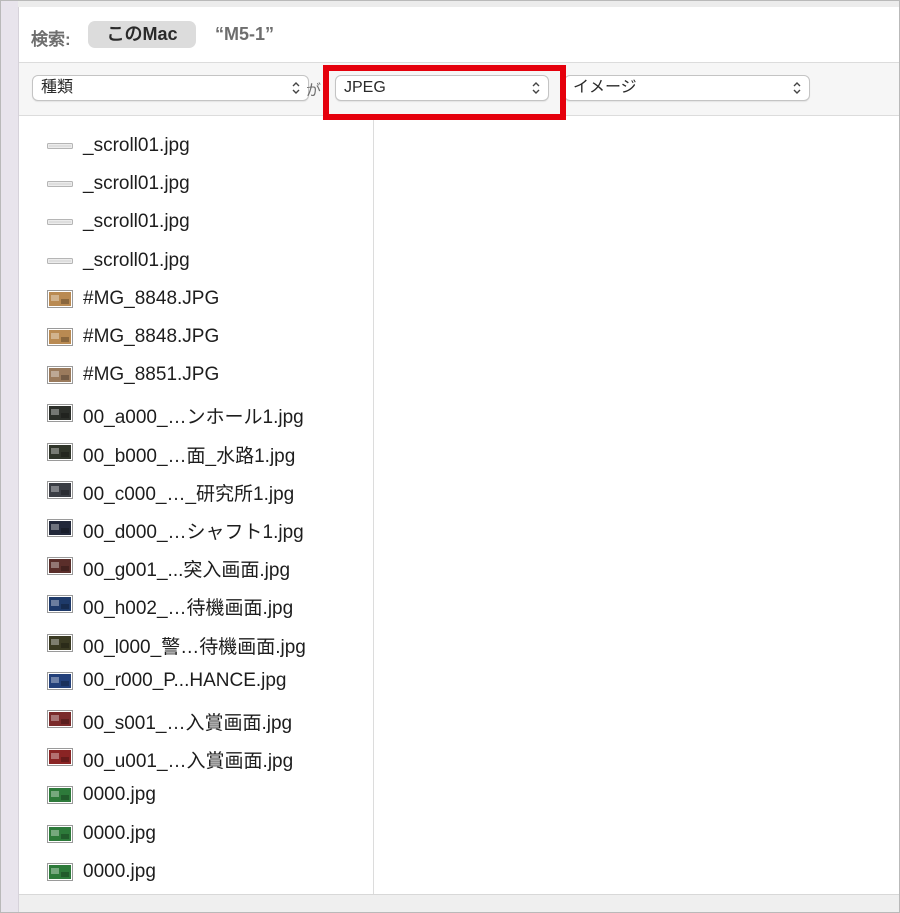 The width and height of the screenshot is (900, 913). Describe the element at coordinates (193, 418) in the screenshot. I see `file-name-label: 00_a000_…ンホール1.jpg` at that location.